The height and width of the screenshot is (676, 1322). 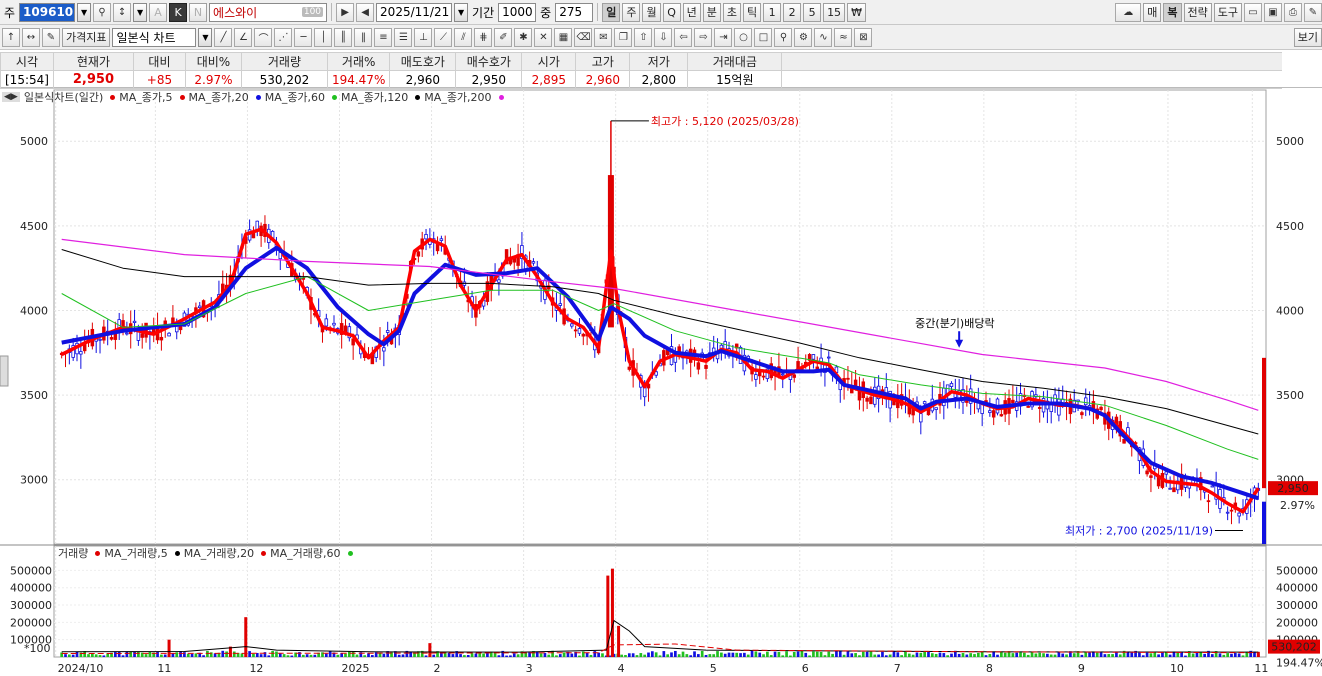 What do you see at coordinates (34, 395) in the screenshot?
I see `y-tick-label-left: 3500` at bounding box center [34, 395].